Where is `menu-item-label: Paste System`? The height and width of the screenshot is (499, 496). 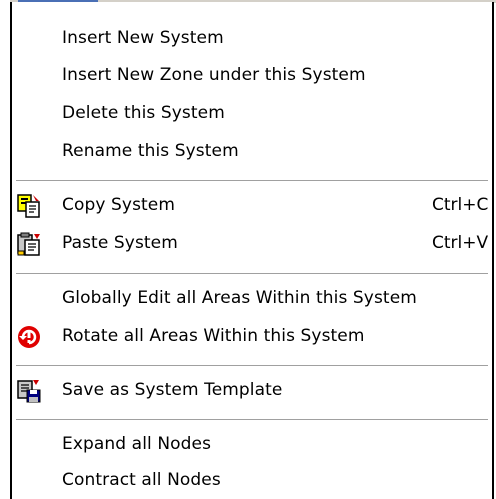
menu-item-label: Paste System is located at coordinates (120, 243).